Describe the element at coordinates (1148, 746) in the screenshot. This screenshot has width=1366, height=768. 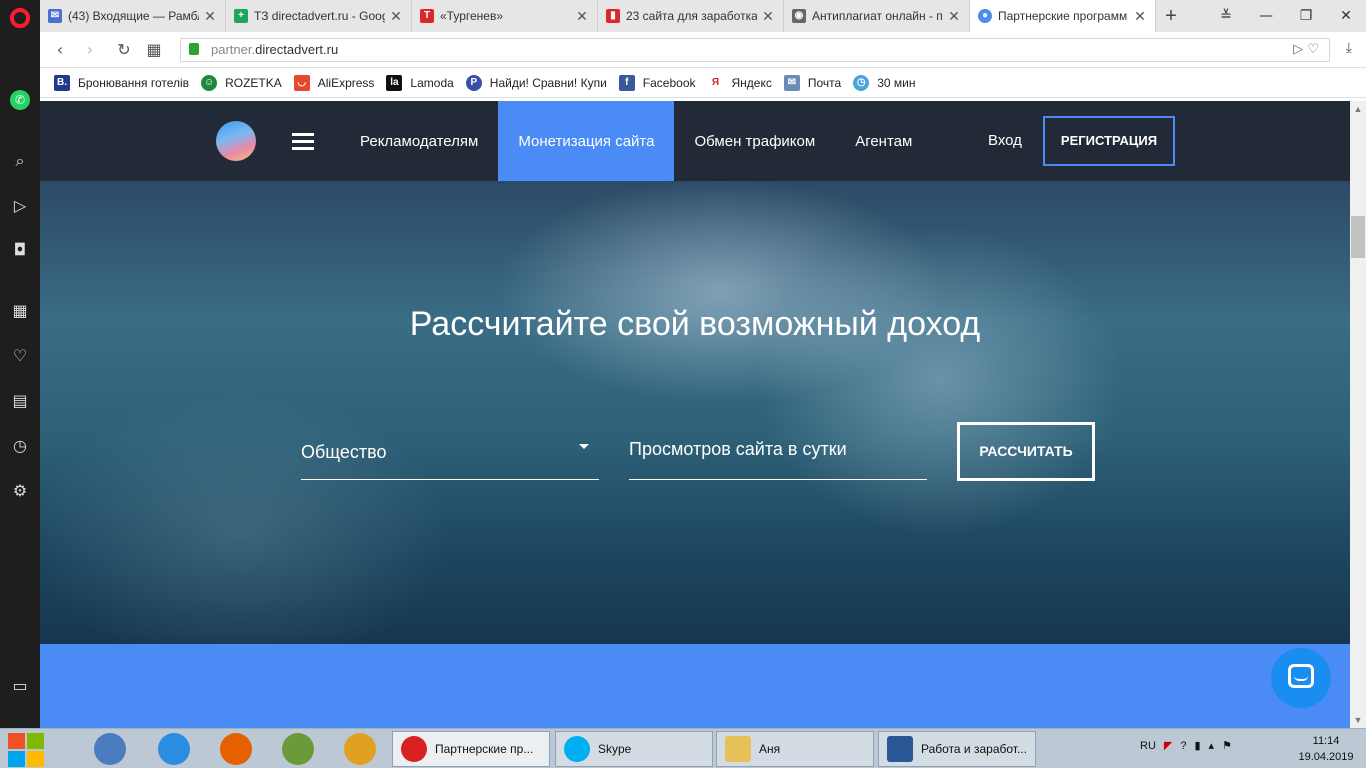
I see `language-indicator: RU` at that location.